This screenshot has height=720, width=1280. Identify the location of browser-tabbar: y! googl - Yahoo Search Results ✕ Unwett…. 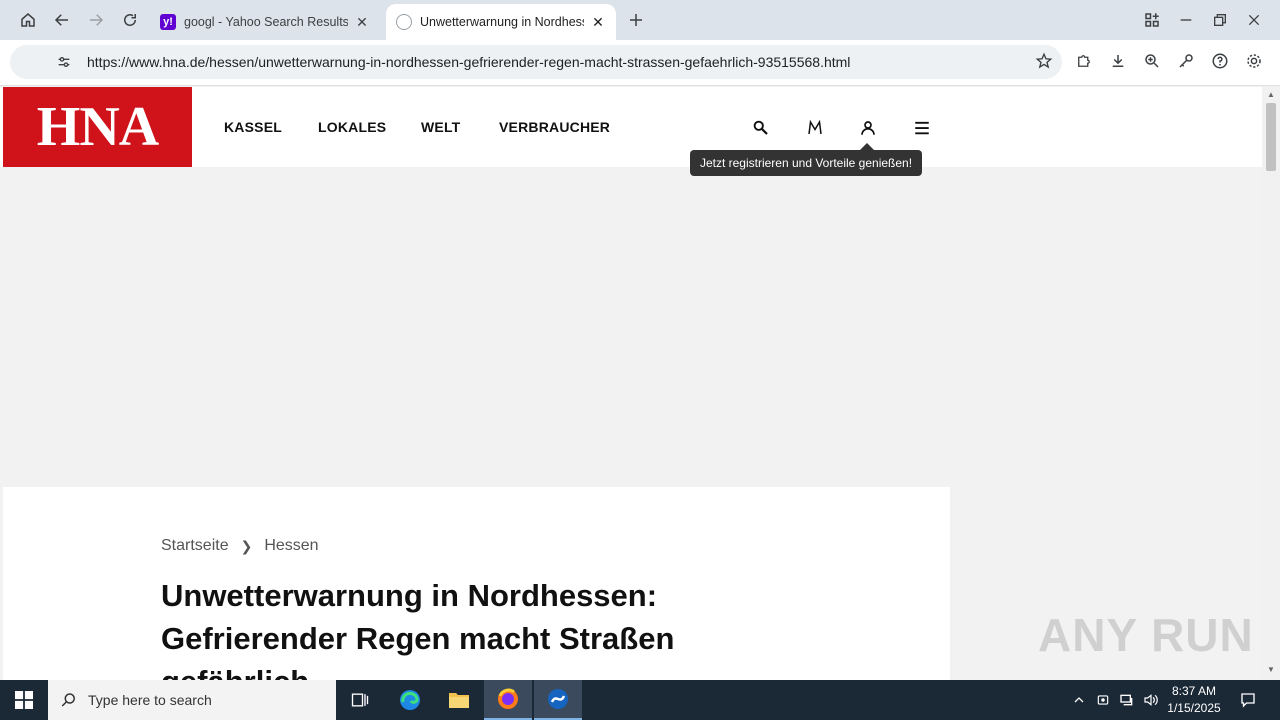
(640, 20).